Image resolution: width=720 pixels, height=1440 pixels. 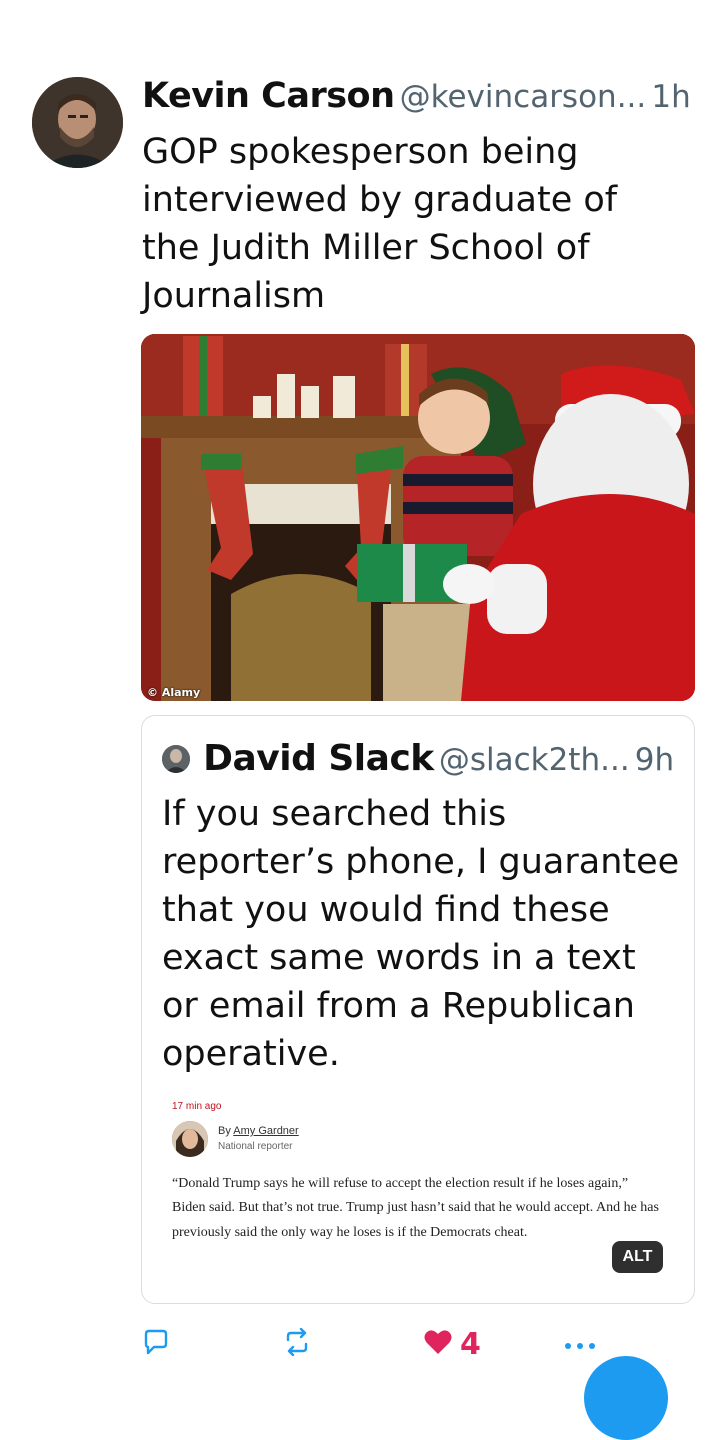 I want to click on quoted-tweet-header: David Slack @slack2th... 9h, so click(x=418, y=758).